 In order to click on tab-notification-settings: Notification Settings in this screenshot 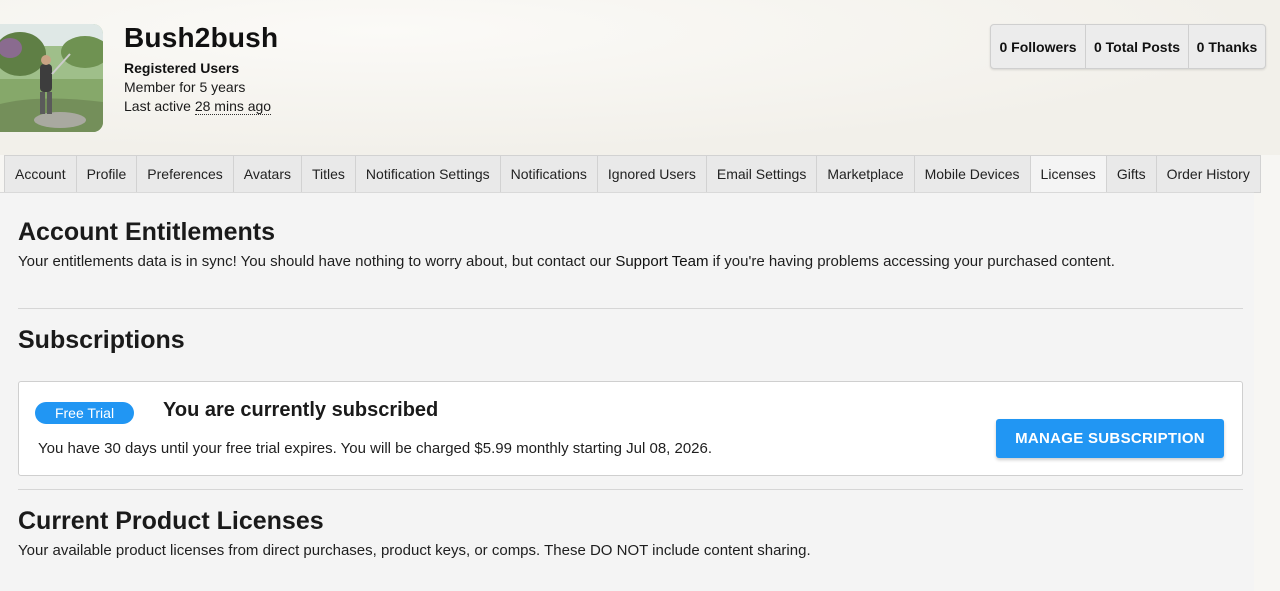, I will do `click(427, 174)`.